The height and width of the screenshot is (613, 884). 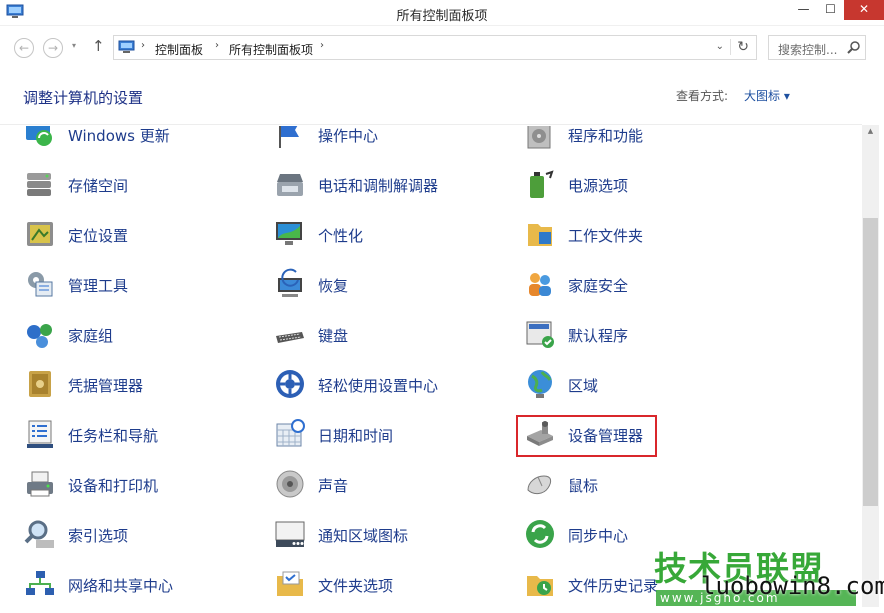 What do you see at coordinates (613, 585) in the screenshot?
I see `item-label: 文件历史记录` at bounding box center [613, 585].